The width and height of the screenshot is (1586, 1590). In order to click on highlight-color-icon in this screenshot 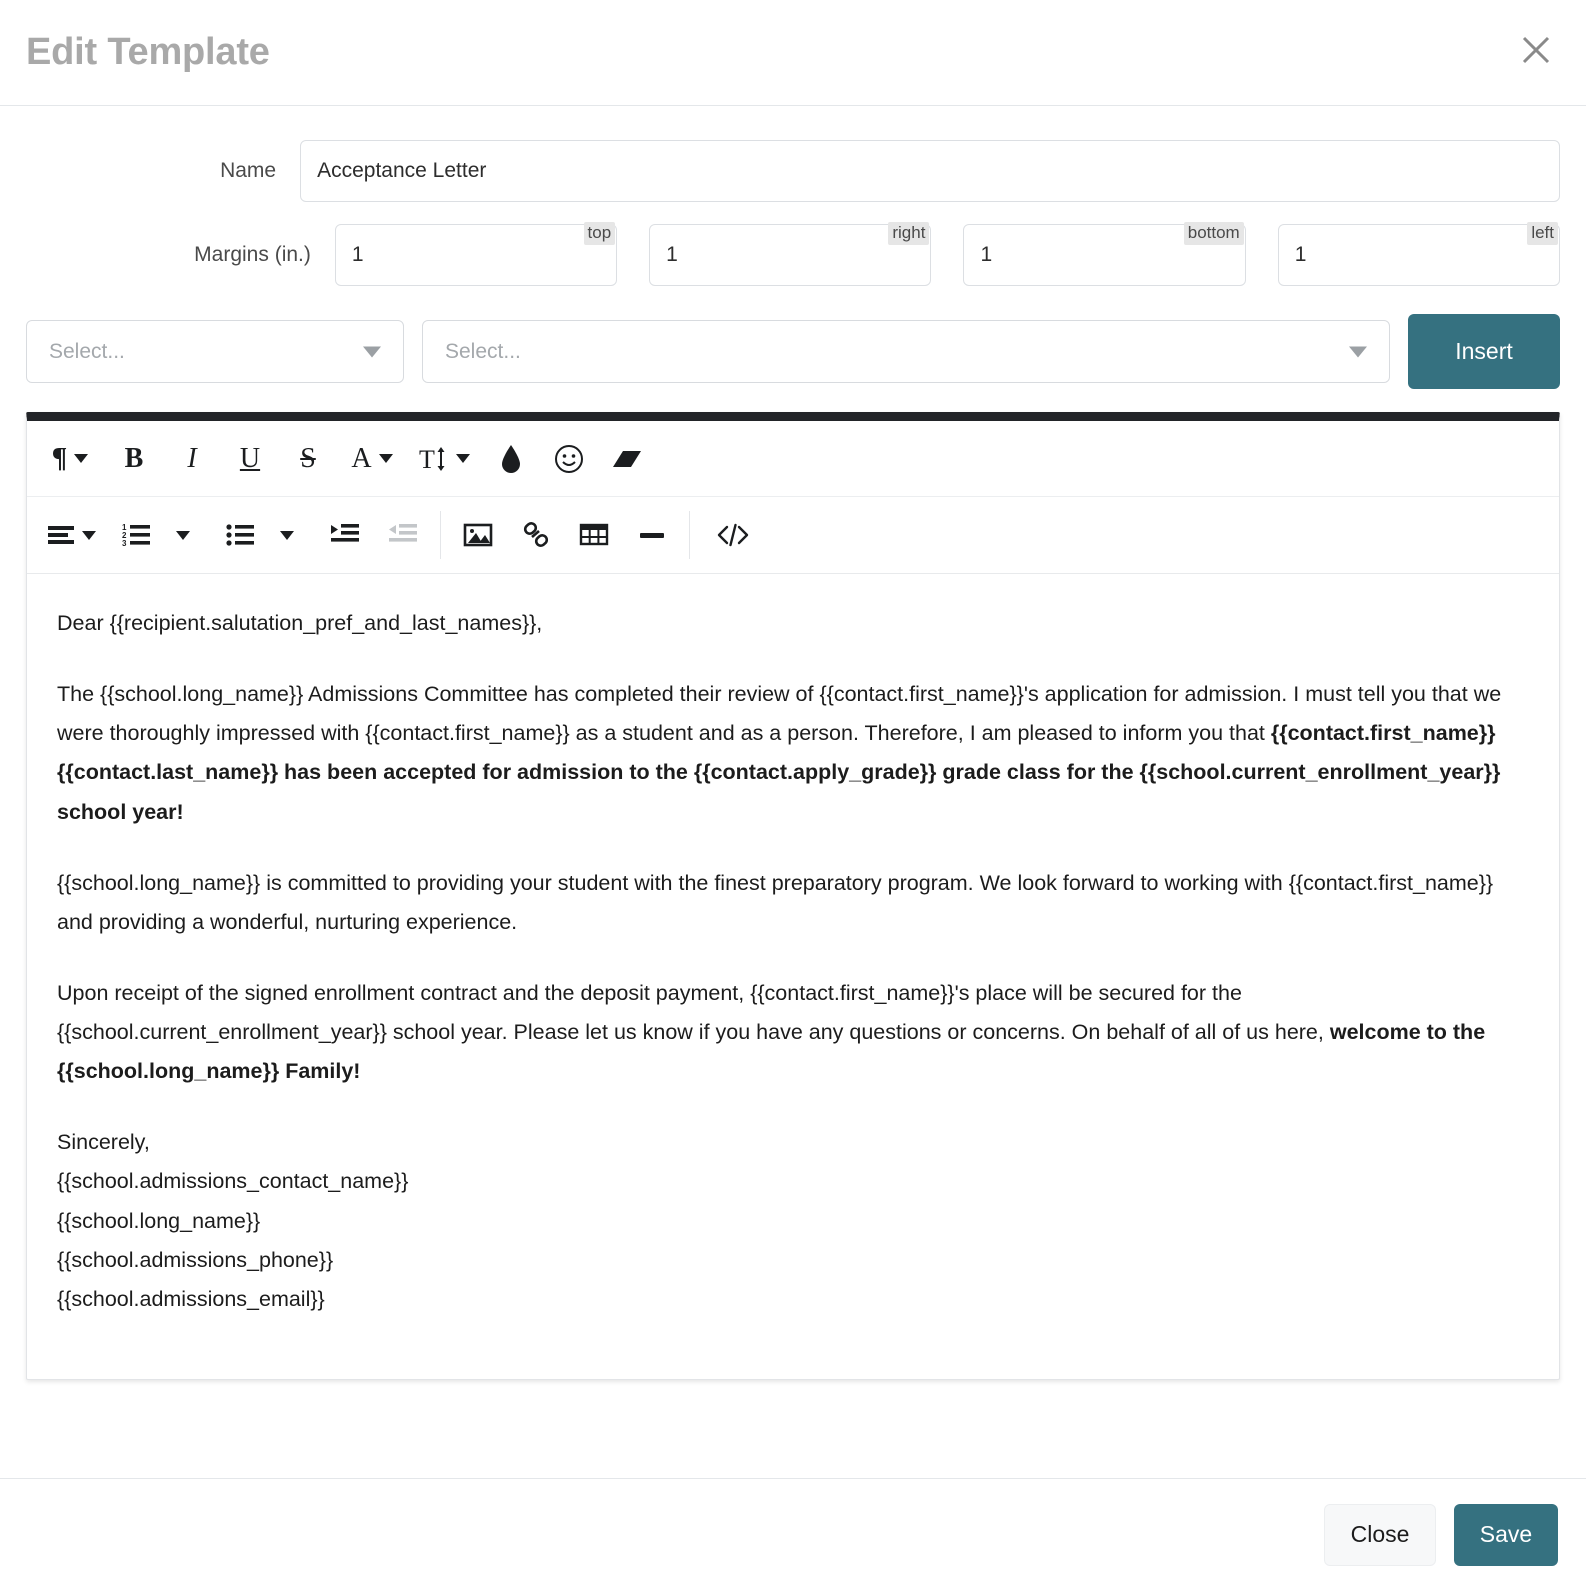, I will do `click(511, 459)`.